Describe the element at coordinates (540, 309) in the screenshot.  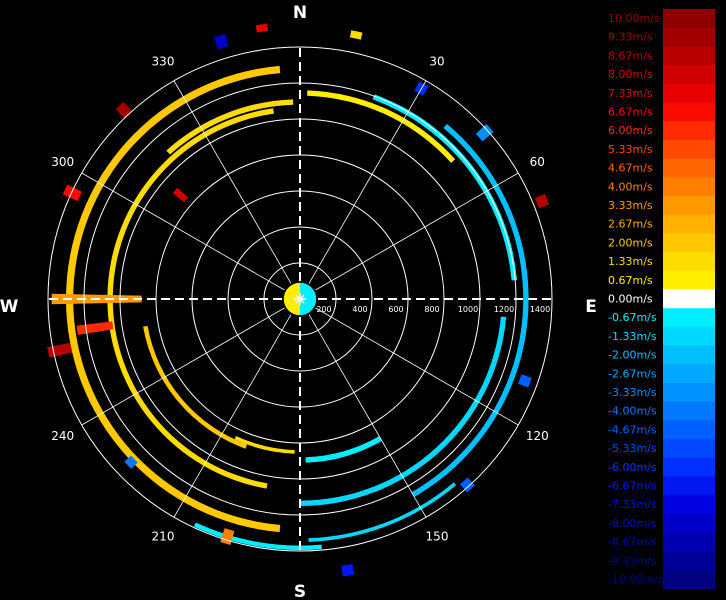
I see `range-label: 1400` at that location.